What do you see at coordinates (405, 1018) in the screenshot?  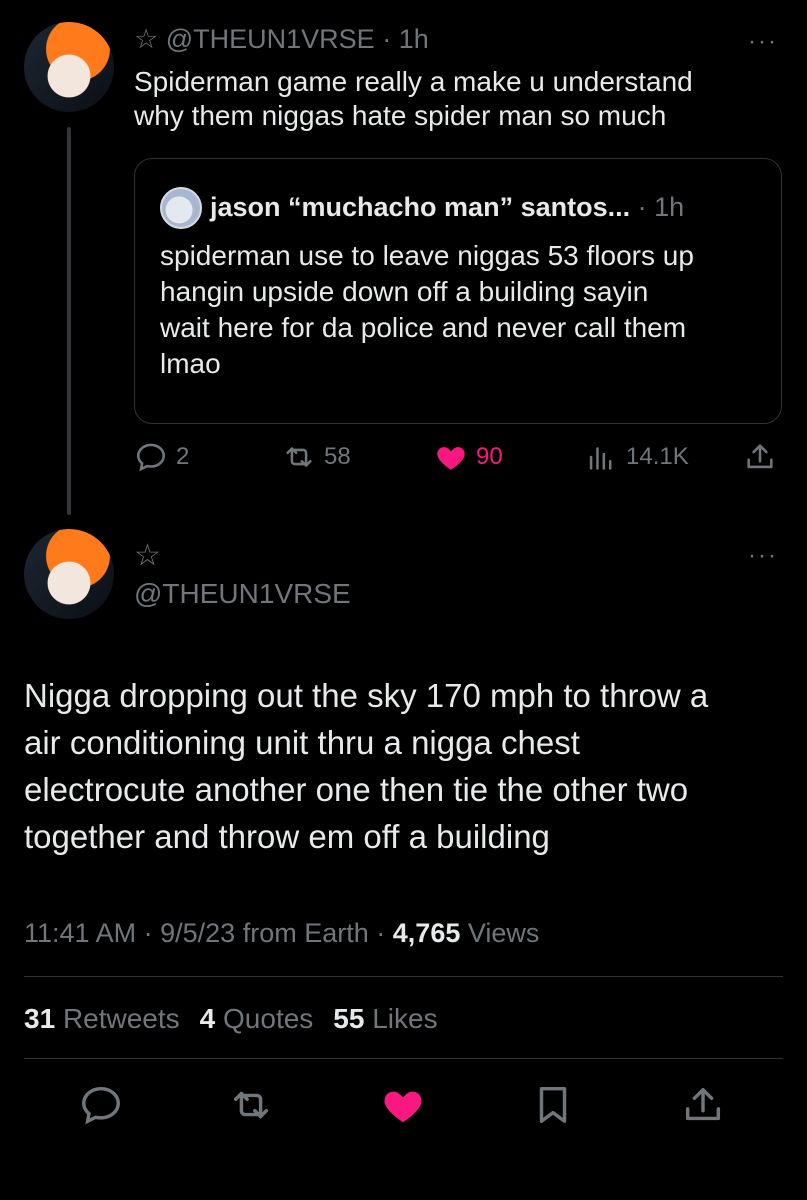 I see `likes-label: Likes` at bounding box center [405, 1018].